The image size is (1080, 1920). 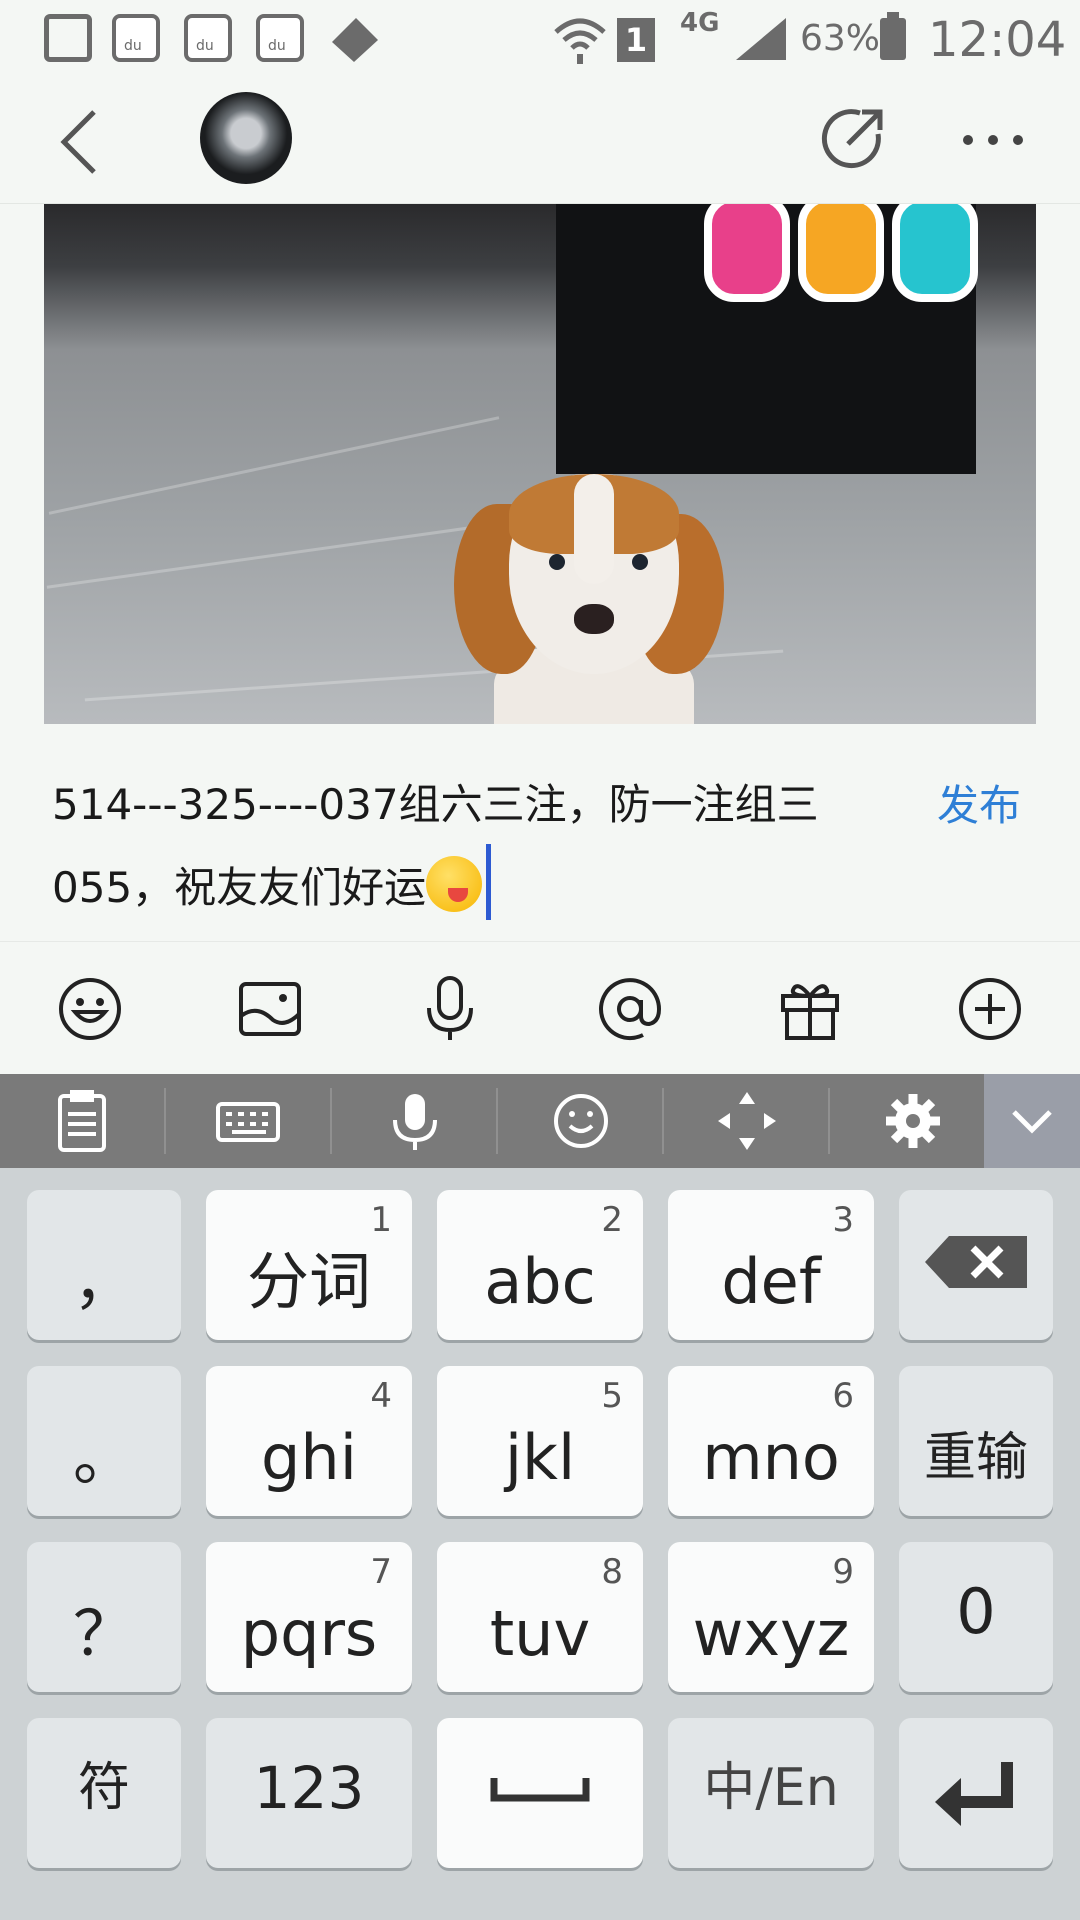 I want to click on language-toggle-key: 中/En, so click(x=771, y=1793).